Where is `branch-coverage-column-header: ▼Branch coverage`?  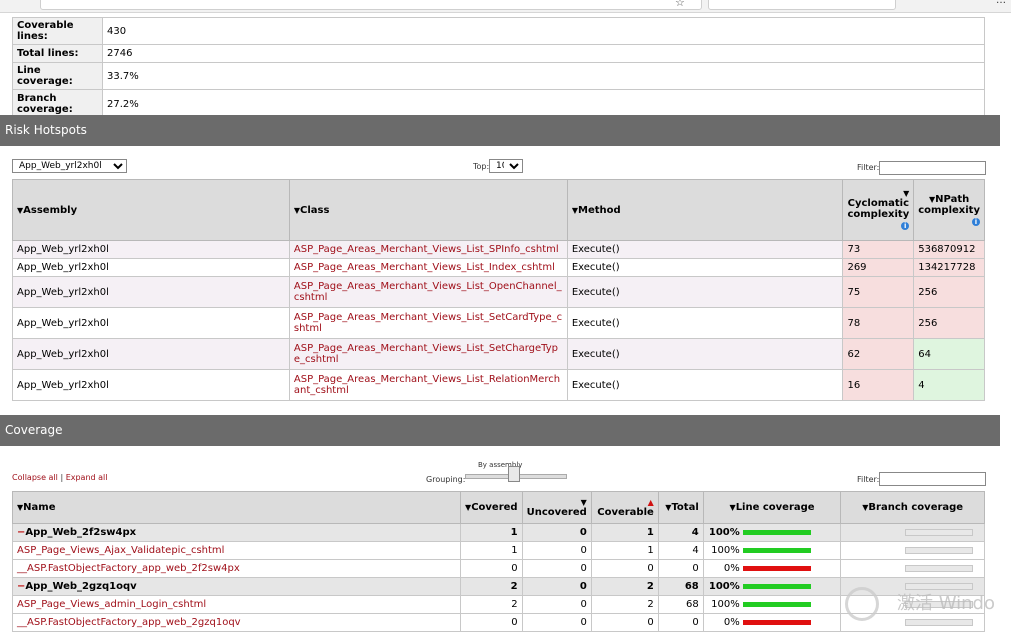
branch-coverage-column-header: ▼Branch coverage is located at coordinates (912, 507).